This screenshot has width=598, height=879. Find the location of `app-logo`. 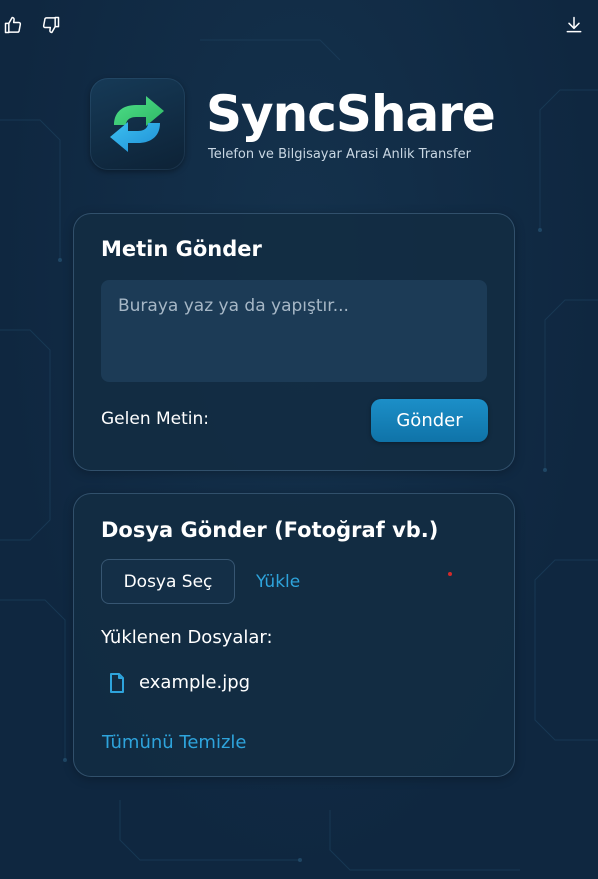

app-logo is located at coordinates (137, 124).